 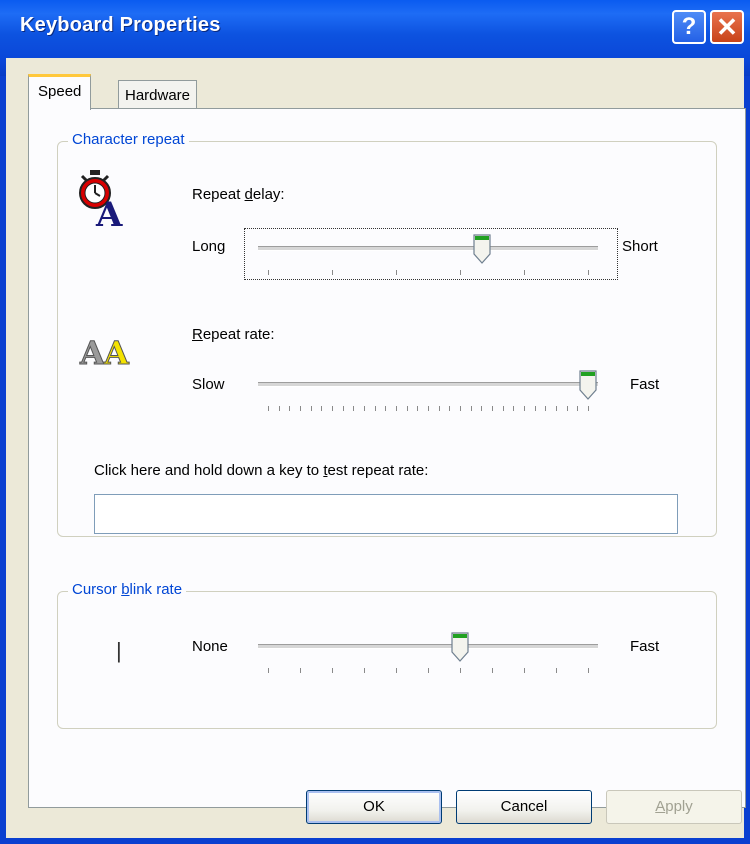 I want to click on close-button: ✕, so click(x=727, y=27).